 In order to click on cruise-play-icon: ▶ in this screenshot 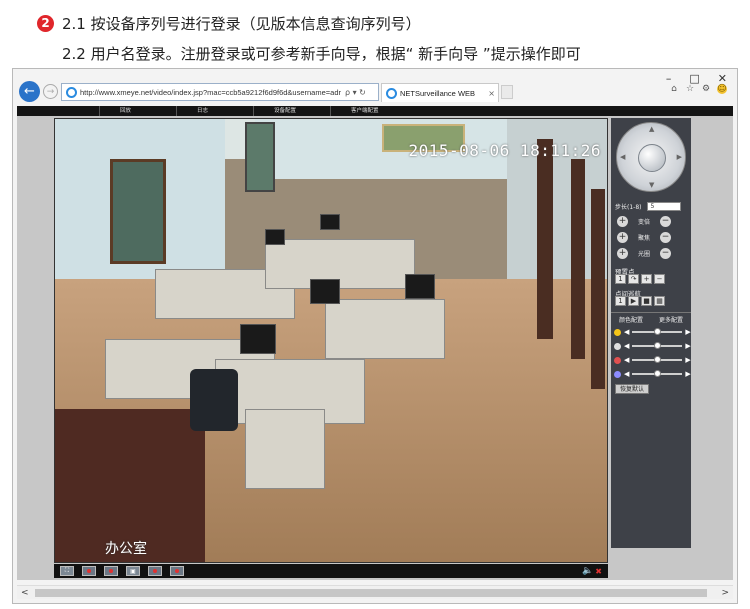, I will do `click(633, 301)`.